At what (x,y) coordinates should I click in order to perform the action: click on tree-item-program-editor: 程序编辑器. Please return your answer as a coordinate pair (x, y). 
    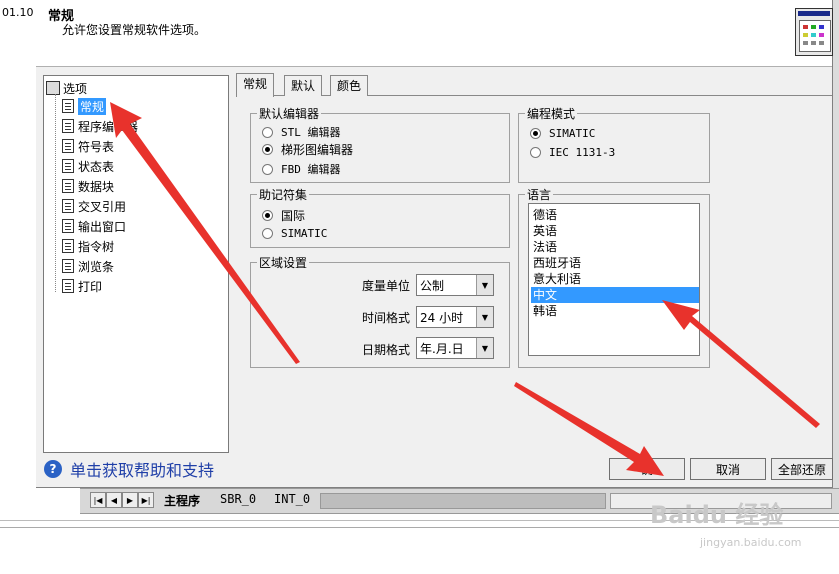
    Looking at the image, I should click on (100, 126).